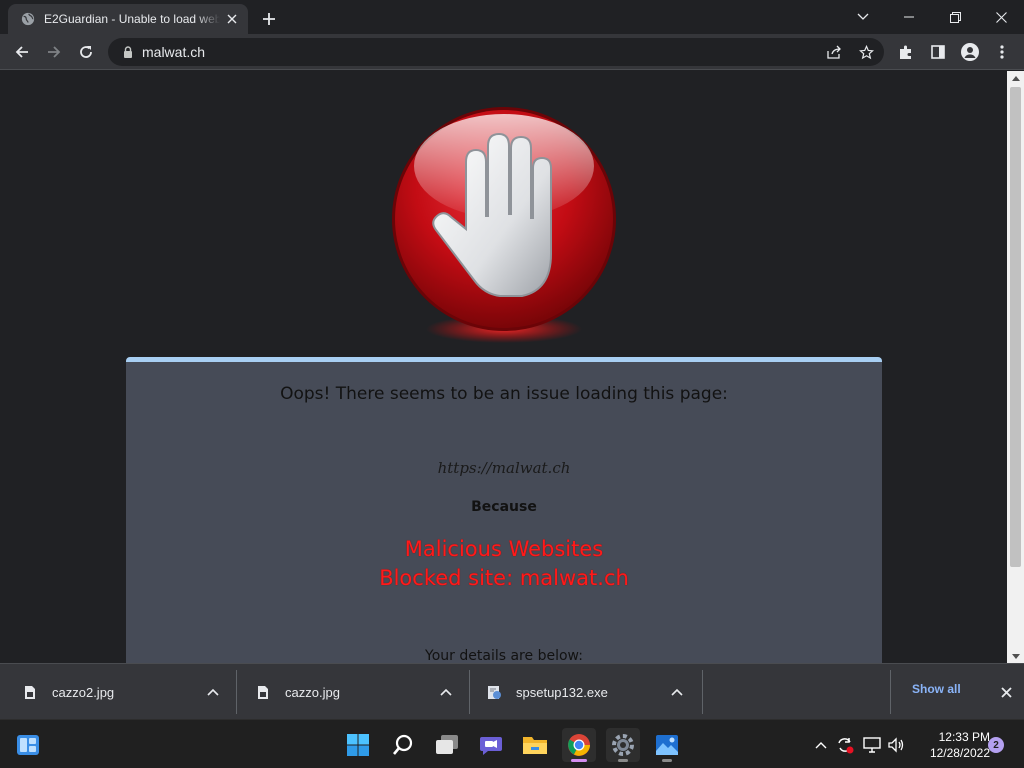  I want to click on chrome-icon, so click(579, 745).